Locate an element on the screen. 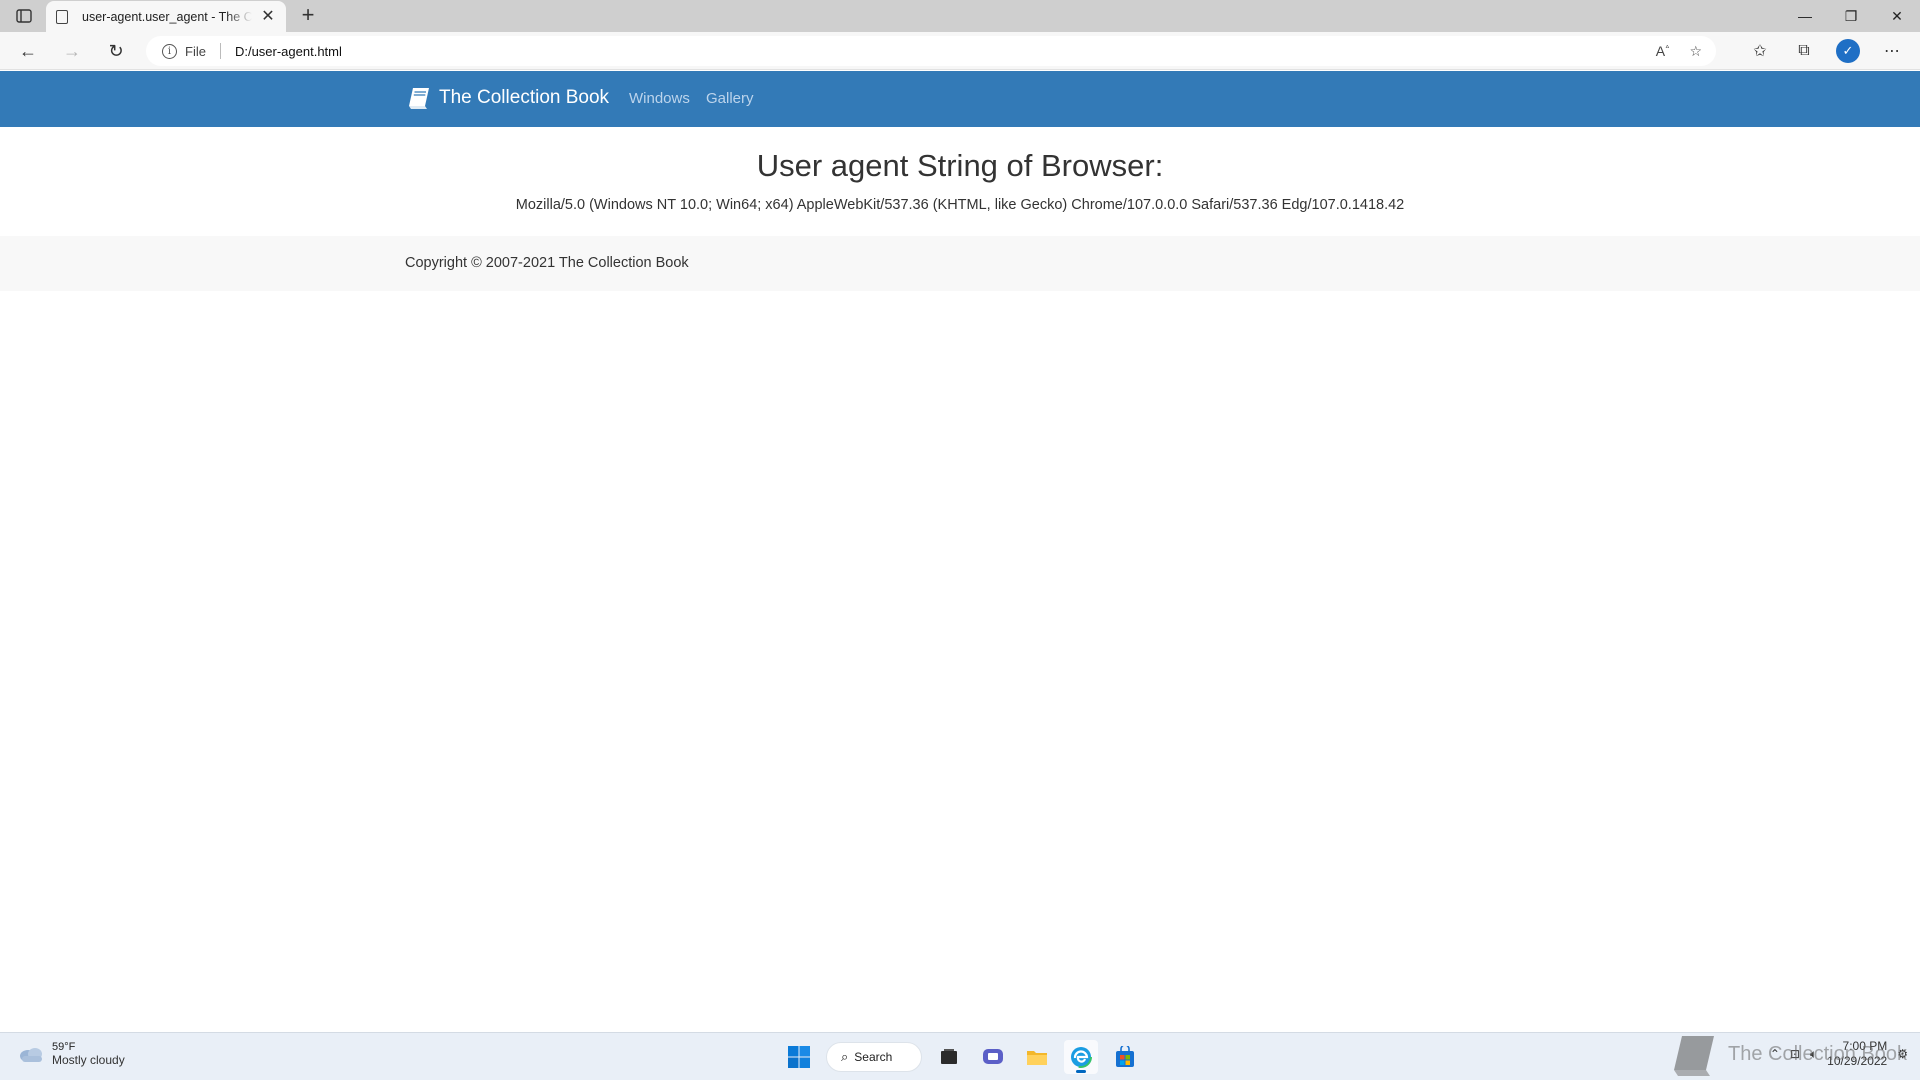 This screenshot has height=1080, width=1920. volume-icon: 🔈︎ is located at coordinates (1813, 1054).